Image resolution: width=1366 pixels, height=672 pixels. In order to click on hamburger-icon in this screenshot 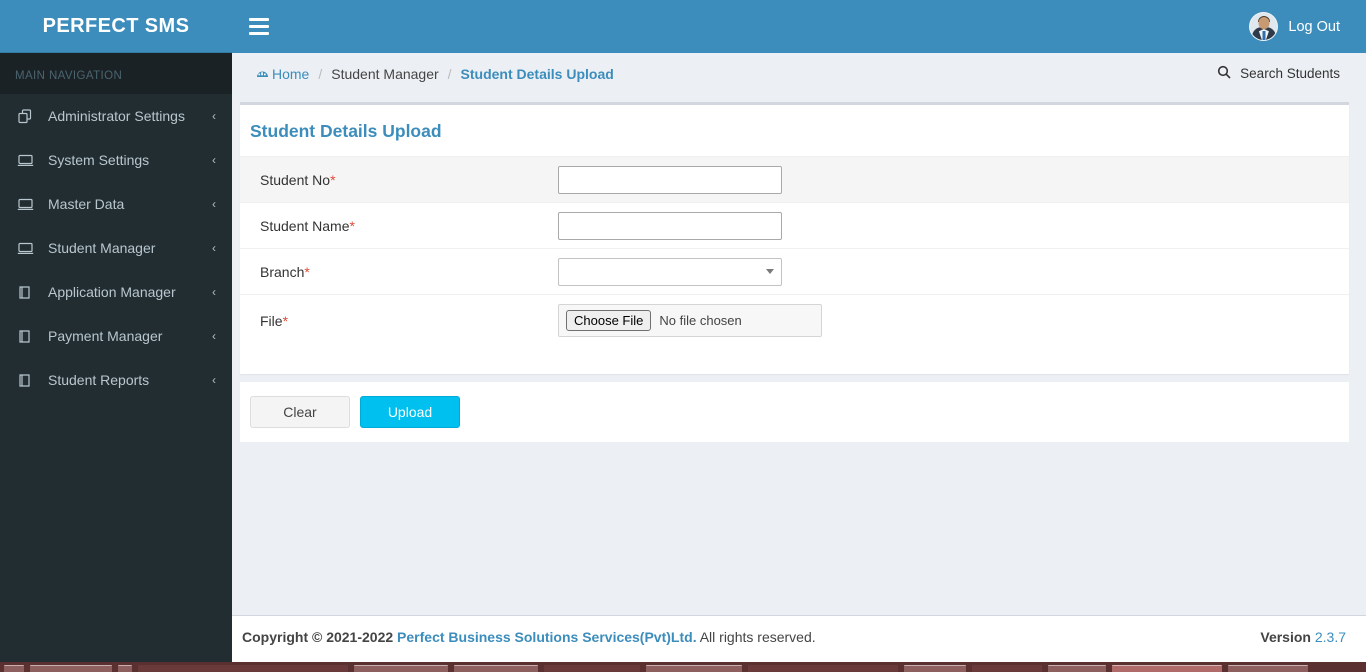, I will do `click(259, 27)`.